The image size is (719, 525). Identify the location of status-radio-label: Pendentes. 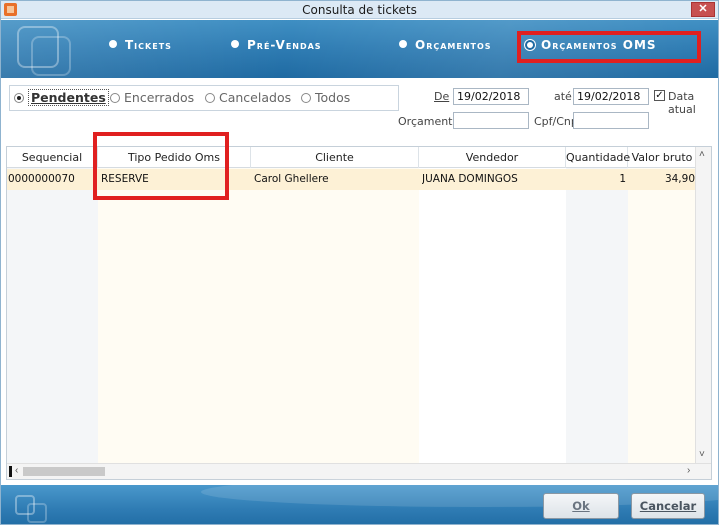
(68, 97).